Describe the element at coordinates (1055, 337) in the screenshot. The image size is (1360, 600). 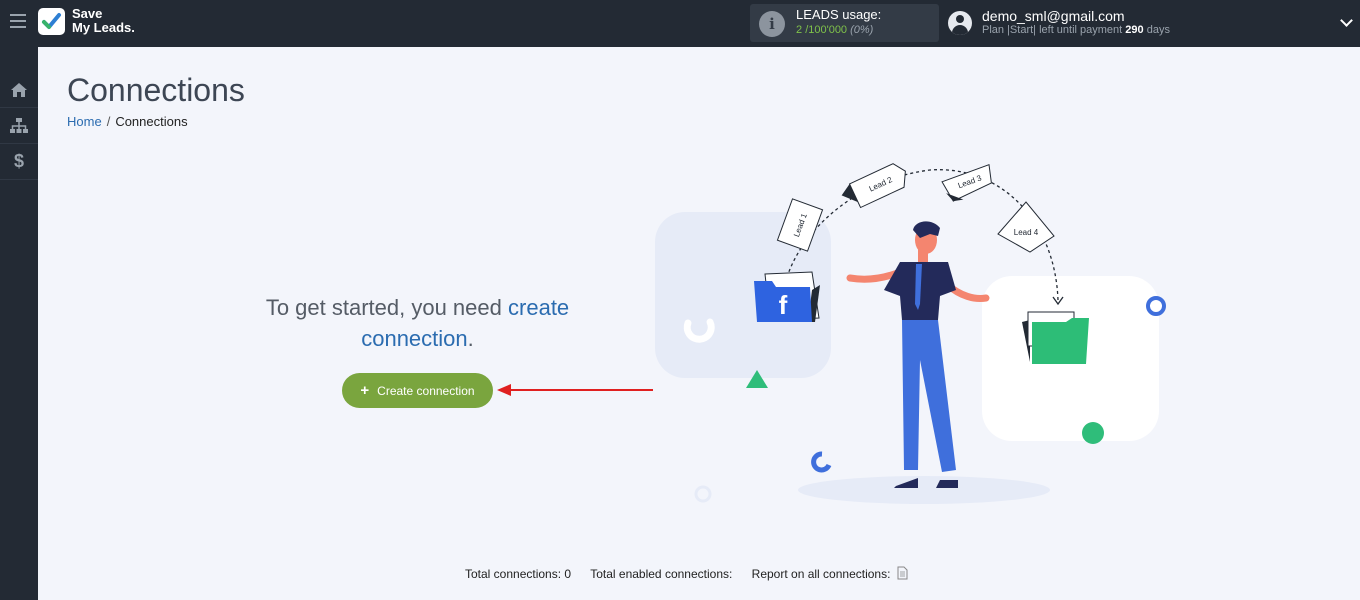
I see `green-folder-icon` at that location.